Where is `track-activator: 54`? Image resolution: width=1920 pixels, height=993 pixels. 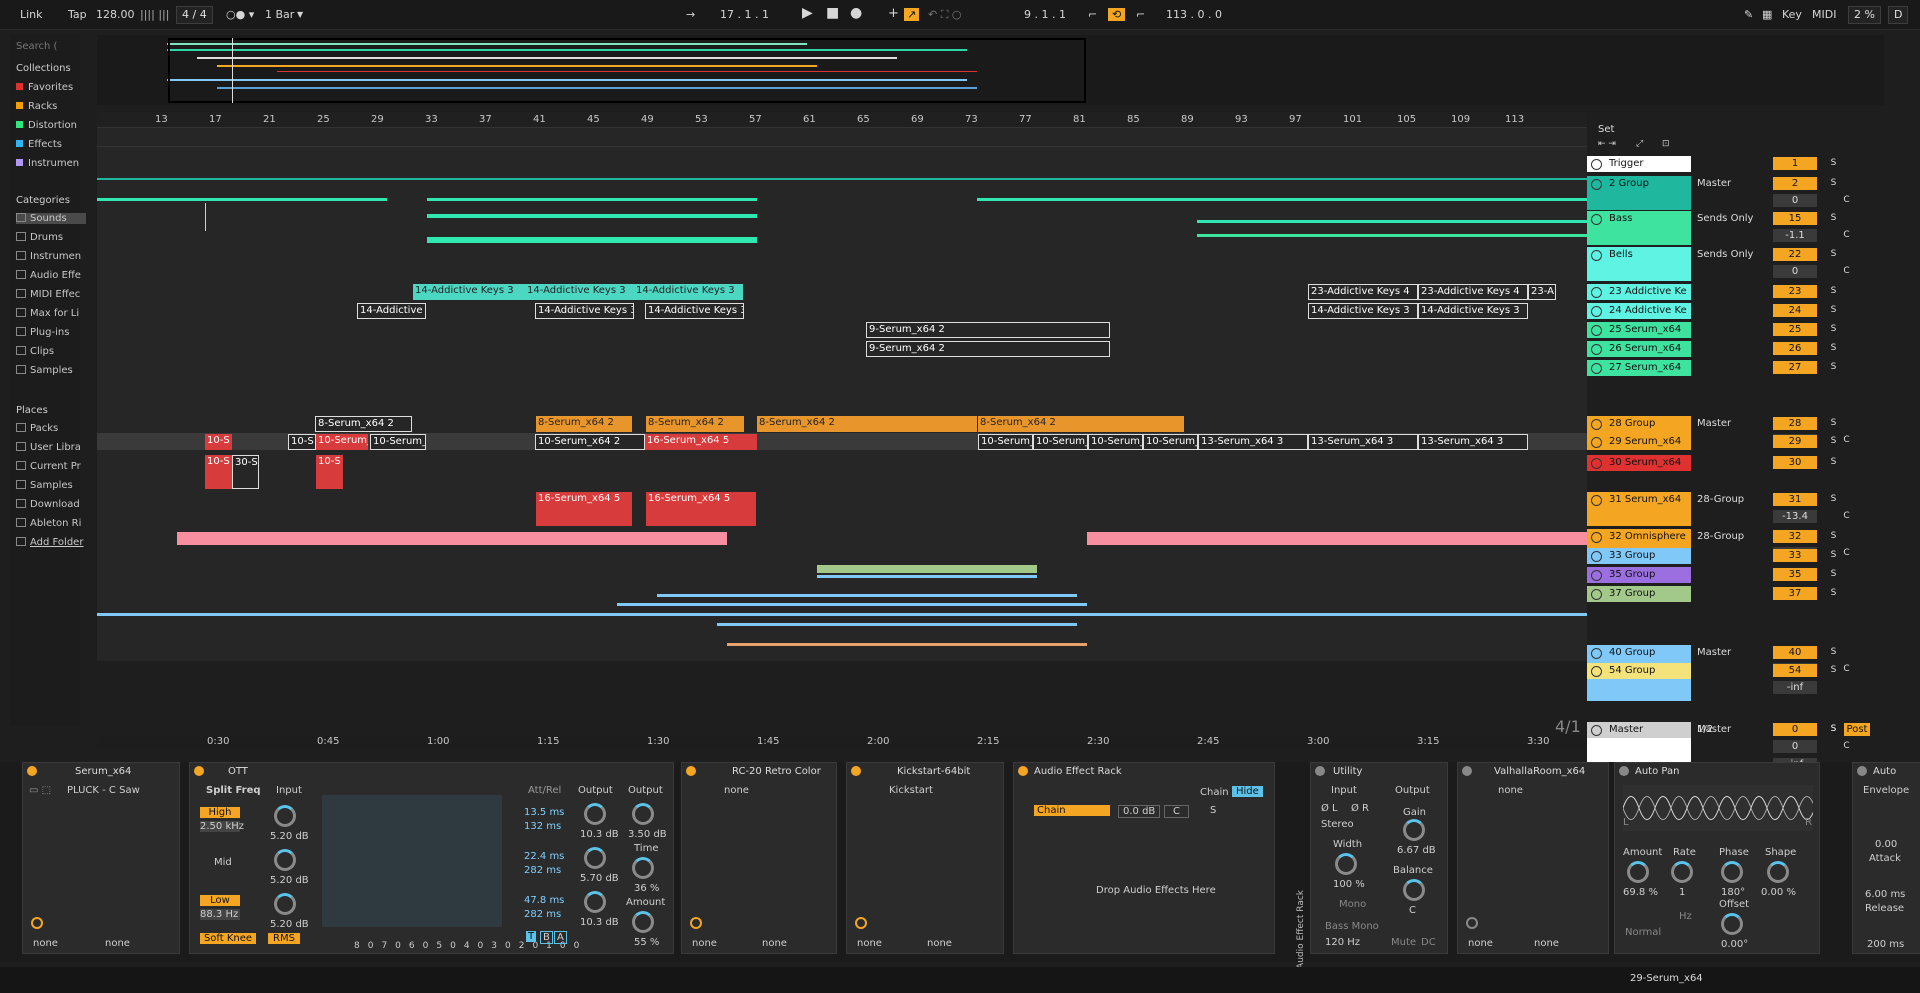 track-activator: 54 is located at coordinates (1795, 670).